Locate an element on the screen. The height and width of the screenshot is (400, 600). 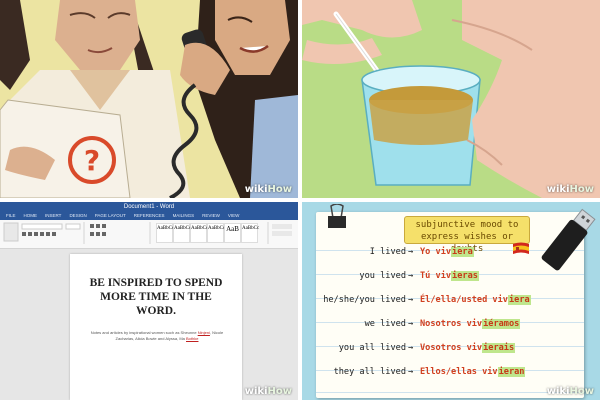
spanish-form: Yo viviera is located at coordinates (447, 252).